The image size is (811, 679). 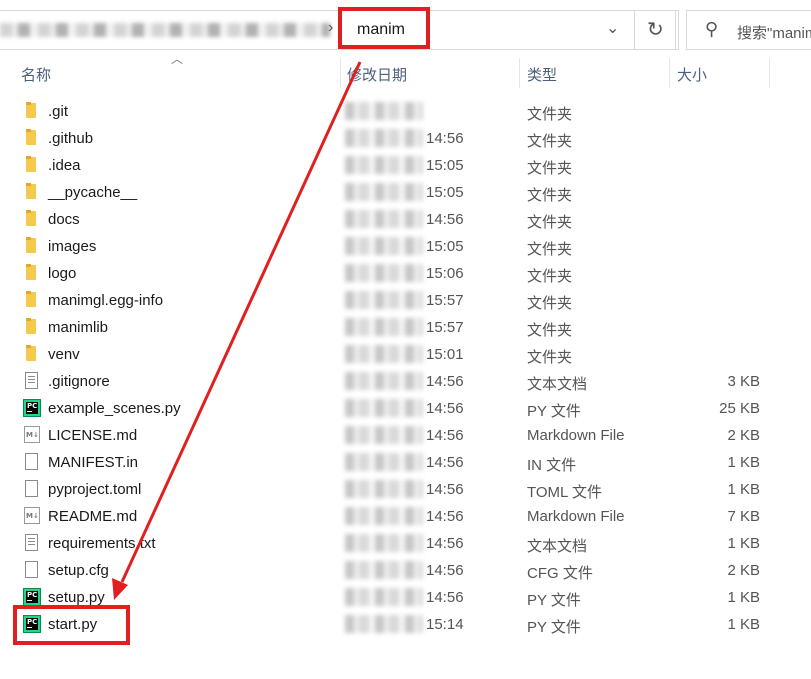 I want to click on annotation-arrow-head, so click(x=120, y=589).